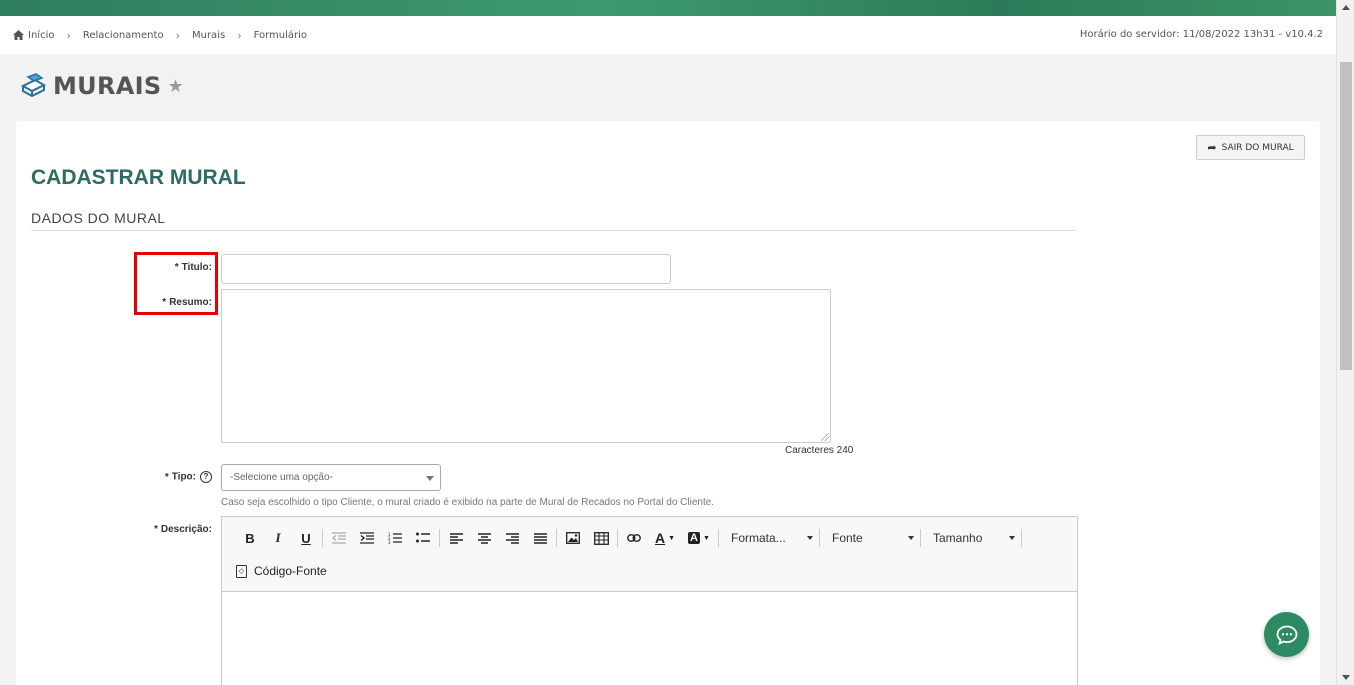  What do you see at coordinates (281, 477) in the screenshot?
I see `tipo-select-value: -Selecione uma opção-` at bounding box center [281, 477].